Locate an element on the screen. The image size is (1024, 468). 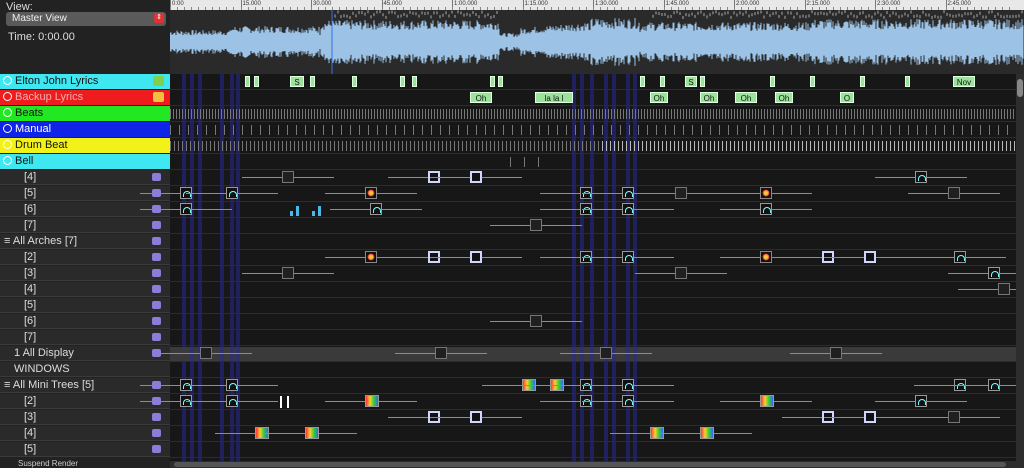
timing-track-row: Bell is located at coordinates (85, 161).